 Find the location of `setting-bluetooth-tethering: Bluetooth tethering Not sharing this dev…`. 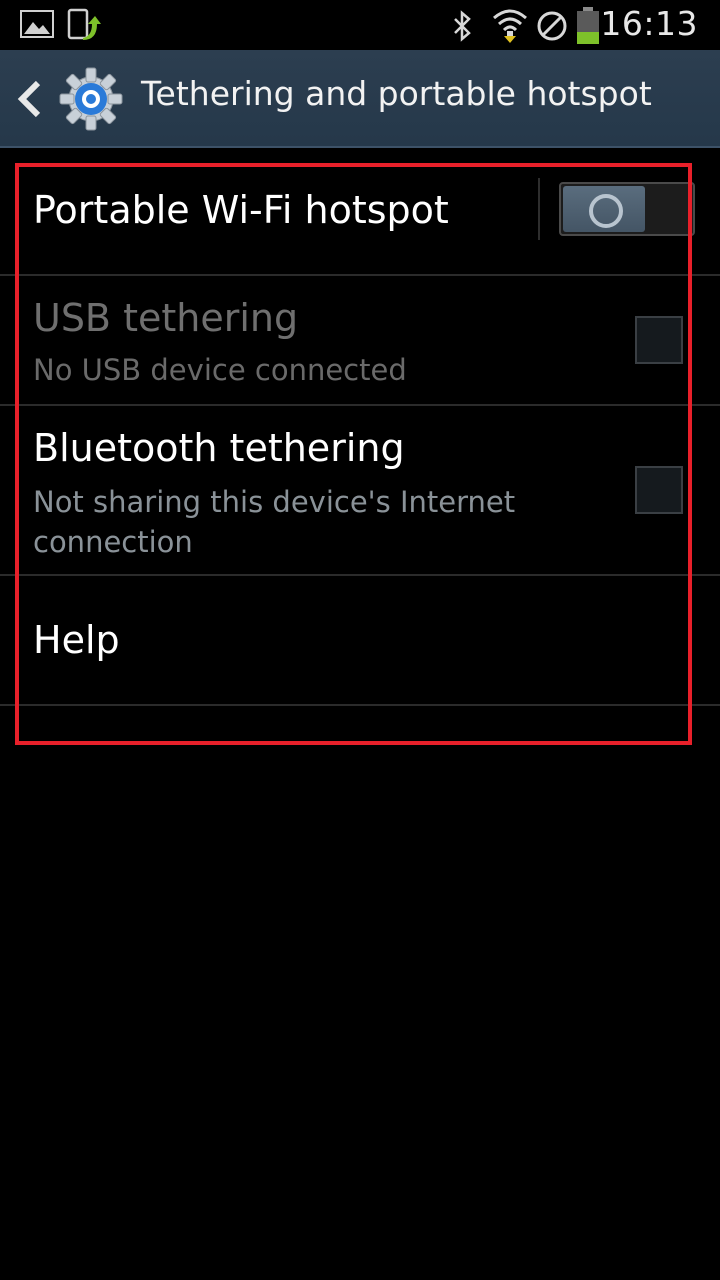

setting-bluetooth-tethering: Bluetooth tethering Not sharing this dev… is located at coordinates (360, 491).